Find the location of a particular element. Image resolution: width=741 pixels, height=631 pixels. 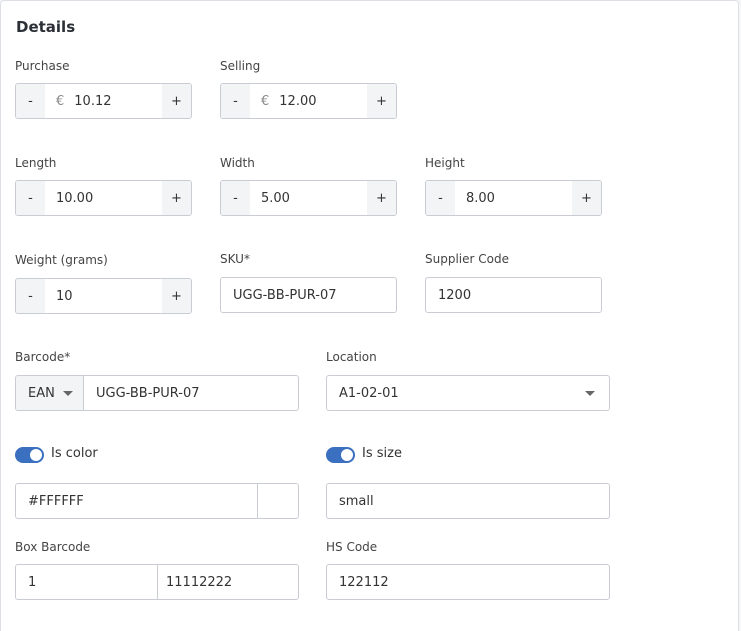

purchase-input: € 10.12 is located at coordinates (103, 101).